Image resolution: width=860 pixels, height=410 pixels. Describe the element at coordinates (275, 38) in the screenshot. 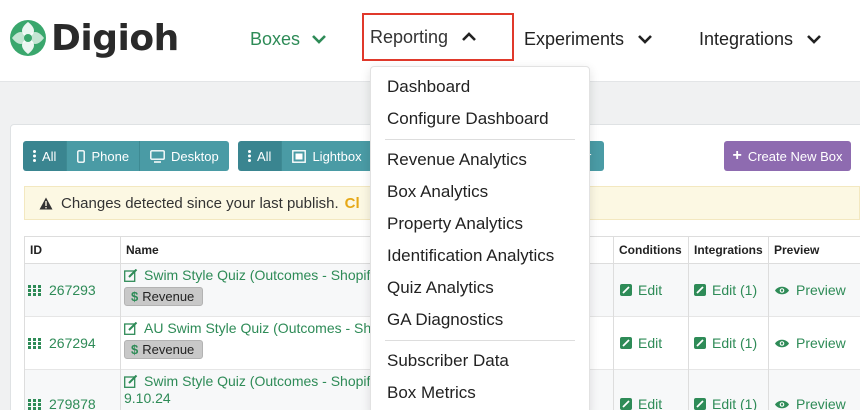

I see `nav-boxes-label: Boxes` at that location.